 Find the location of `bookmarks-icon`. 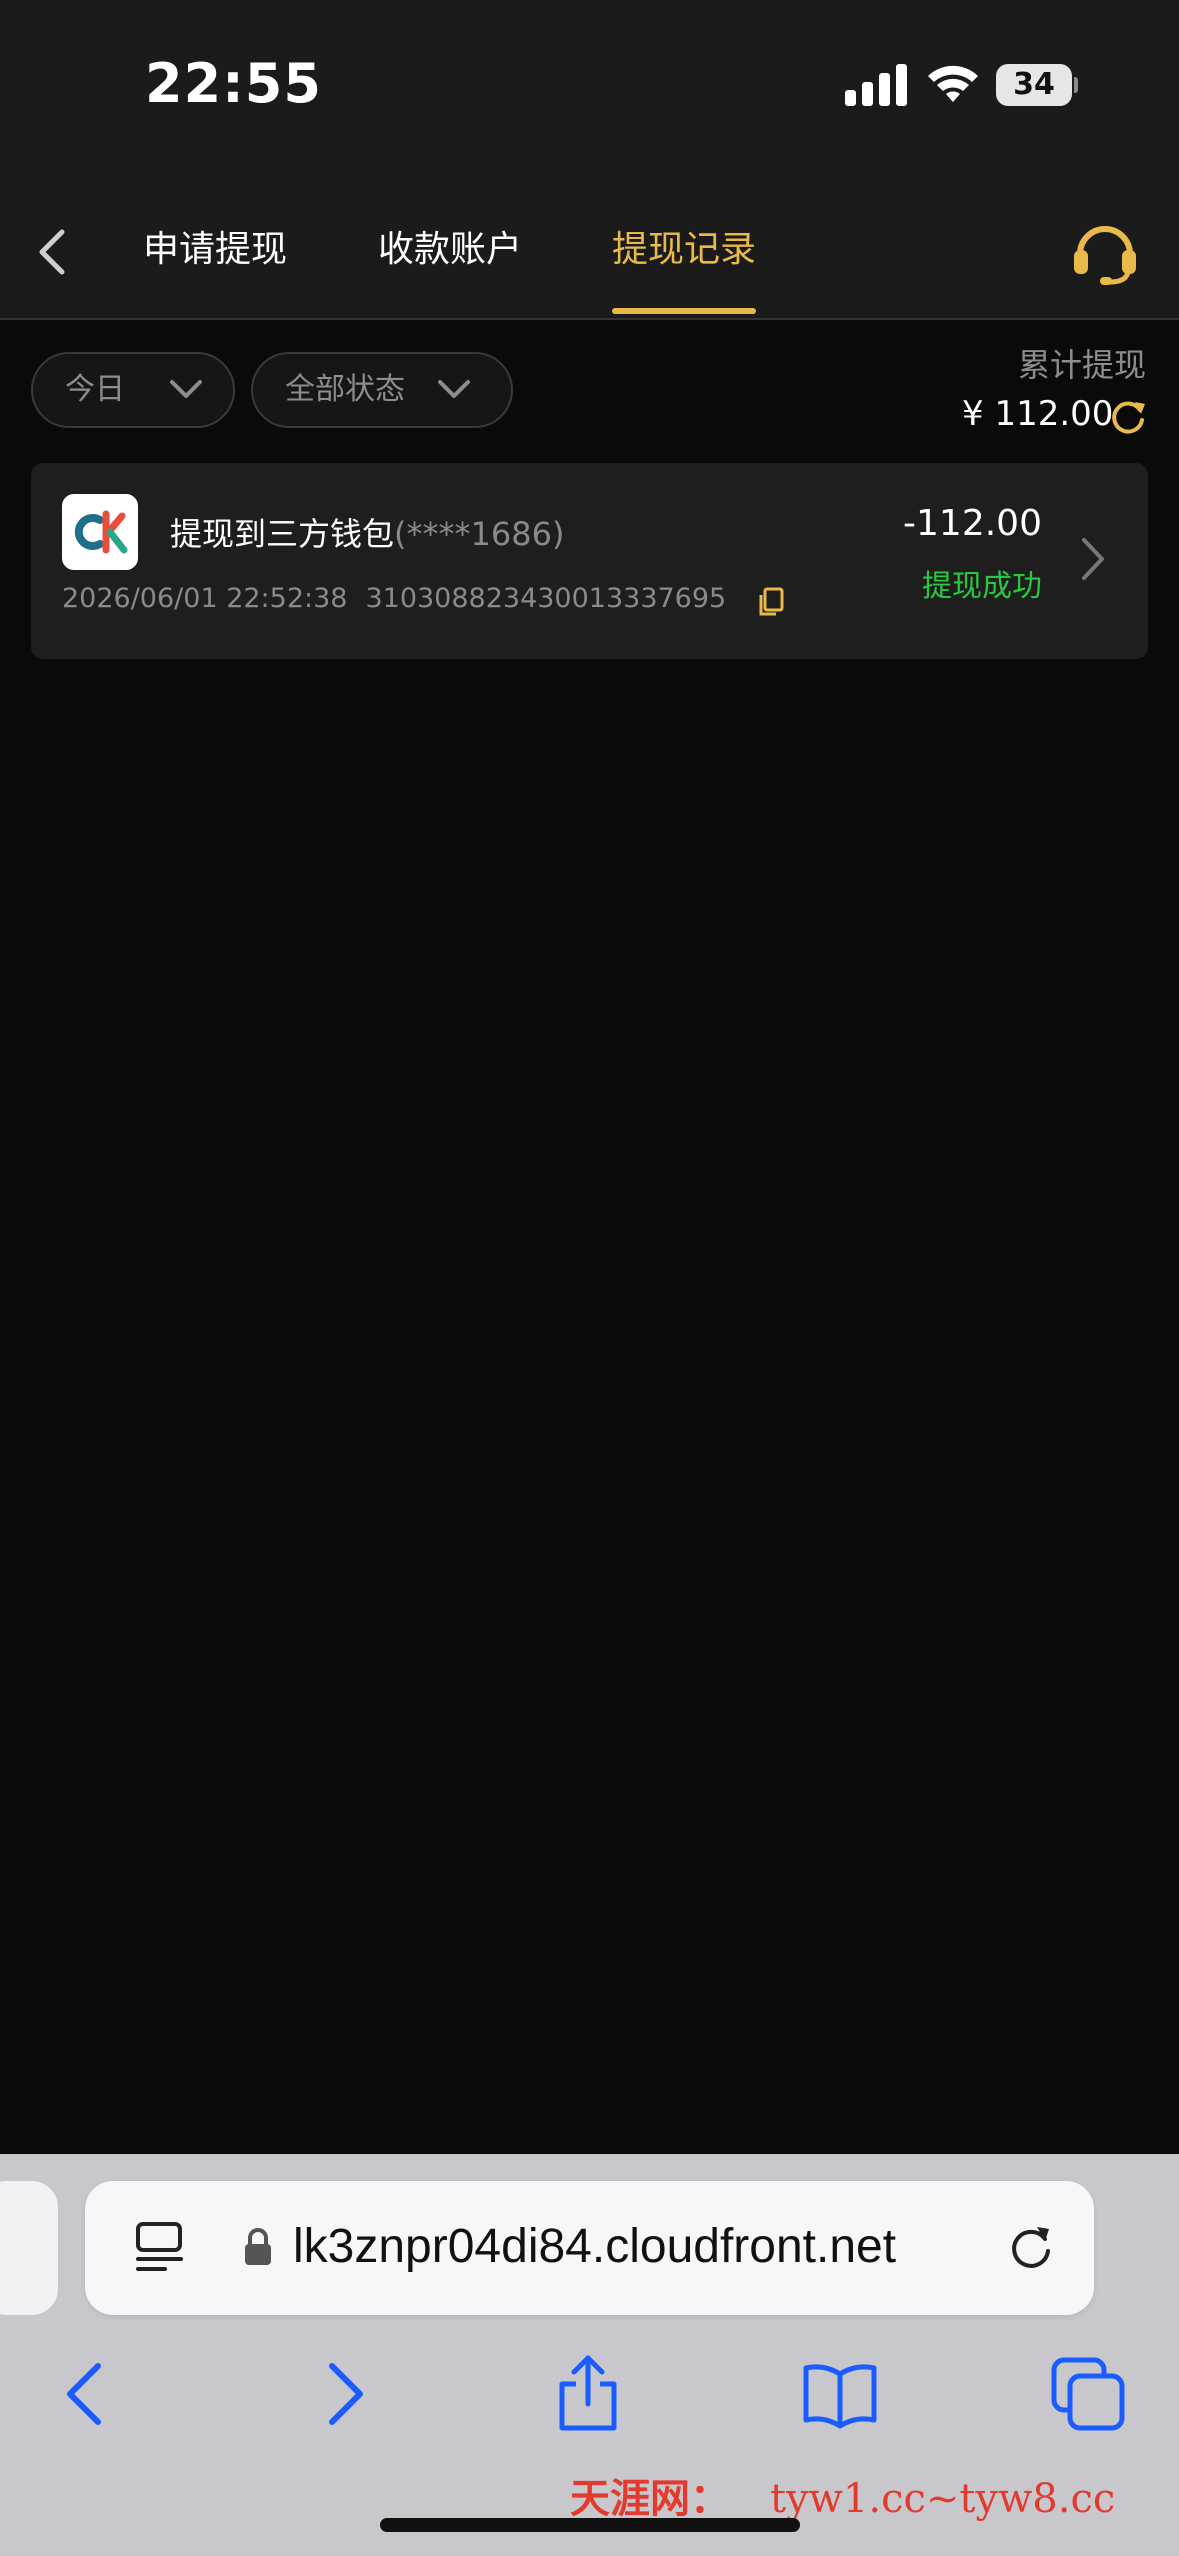

bookmarks-icon is located at coordinates (840, 2394).